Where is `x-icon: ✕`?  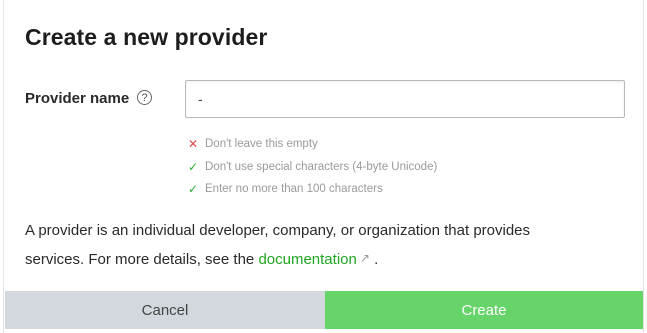 x-icon: ✕ is located at coordinates (193, 144).